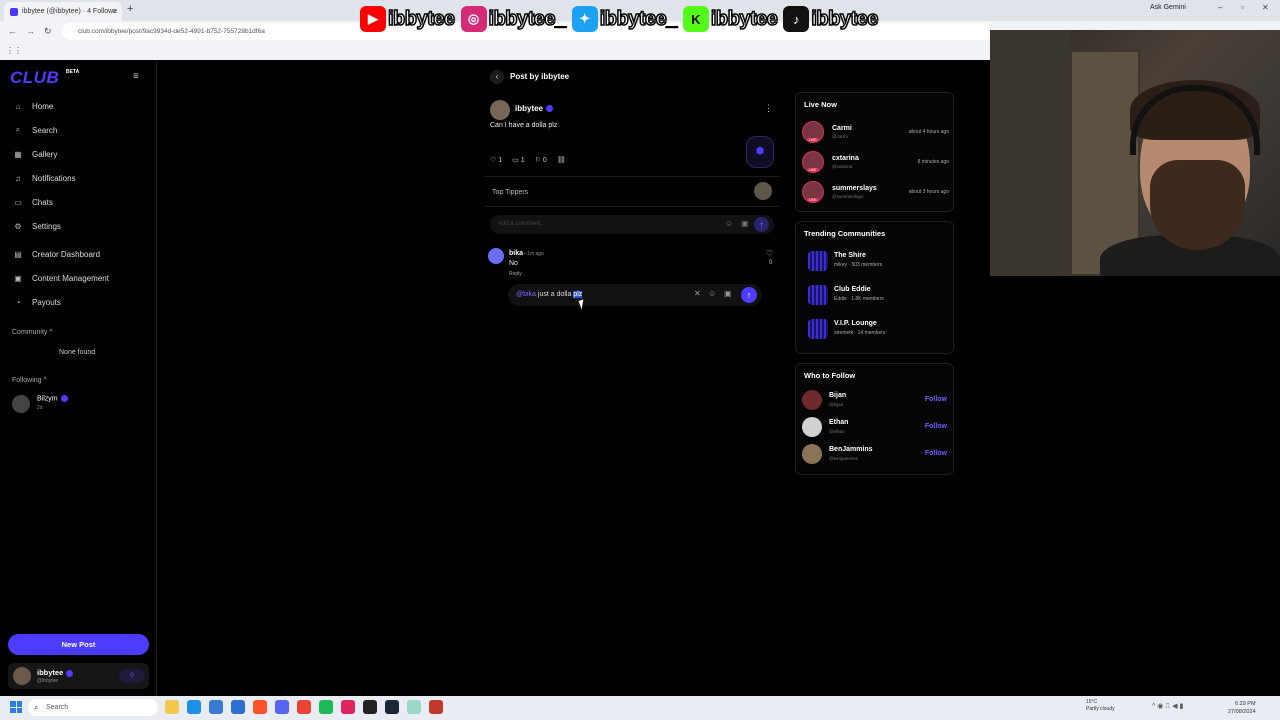 The height and width of the screenshot is (720, 1280). I want to click on comment-heart-icon: ♡, so click(769, 253).